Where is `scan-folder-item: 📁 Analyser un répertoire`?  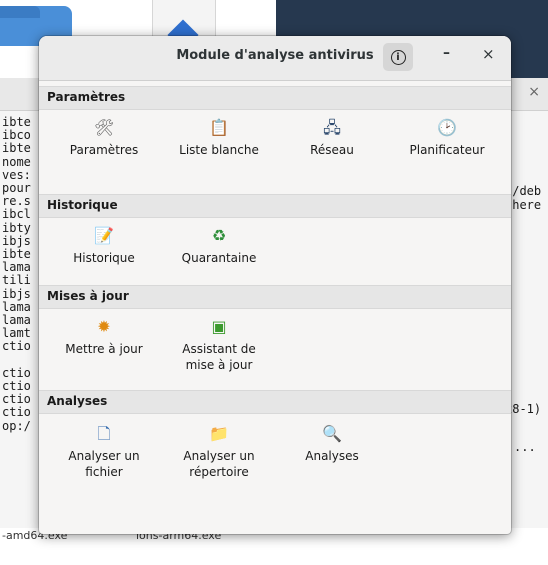 scan-folder-item: 📁 Analyser un répertoire is located at coordinates (219, 452).